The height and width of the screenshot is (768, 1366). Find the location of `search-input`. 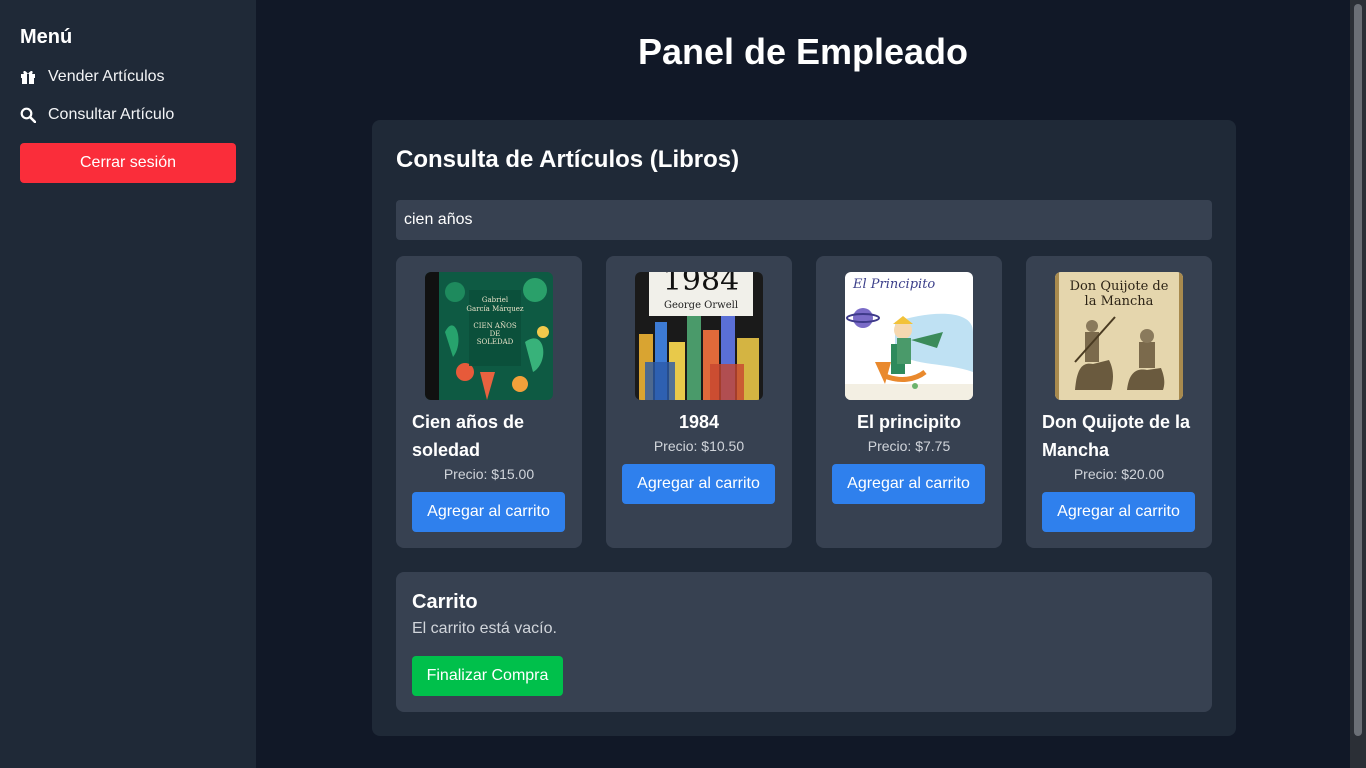

search-input is located at coordinates (804, 220).